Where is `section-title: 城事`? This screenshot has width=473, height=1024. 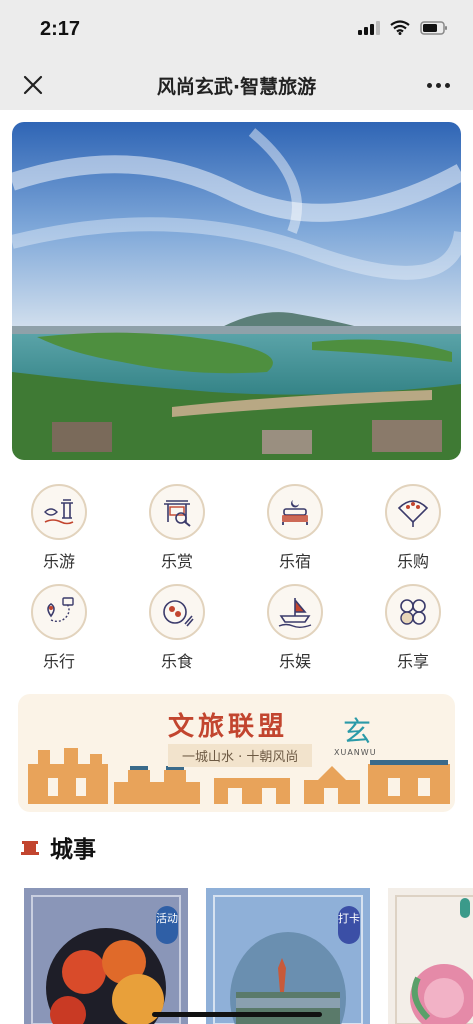 section-title: 城事 is located at coordinates (73, 850).